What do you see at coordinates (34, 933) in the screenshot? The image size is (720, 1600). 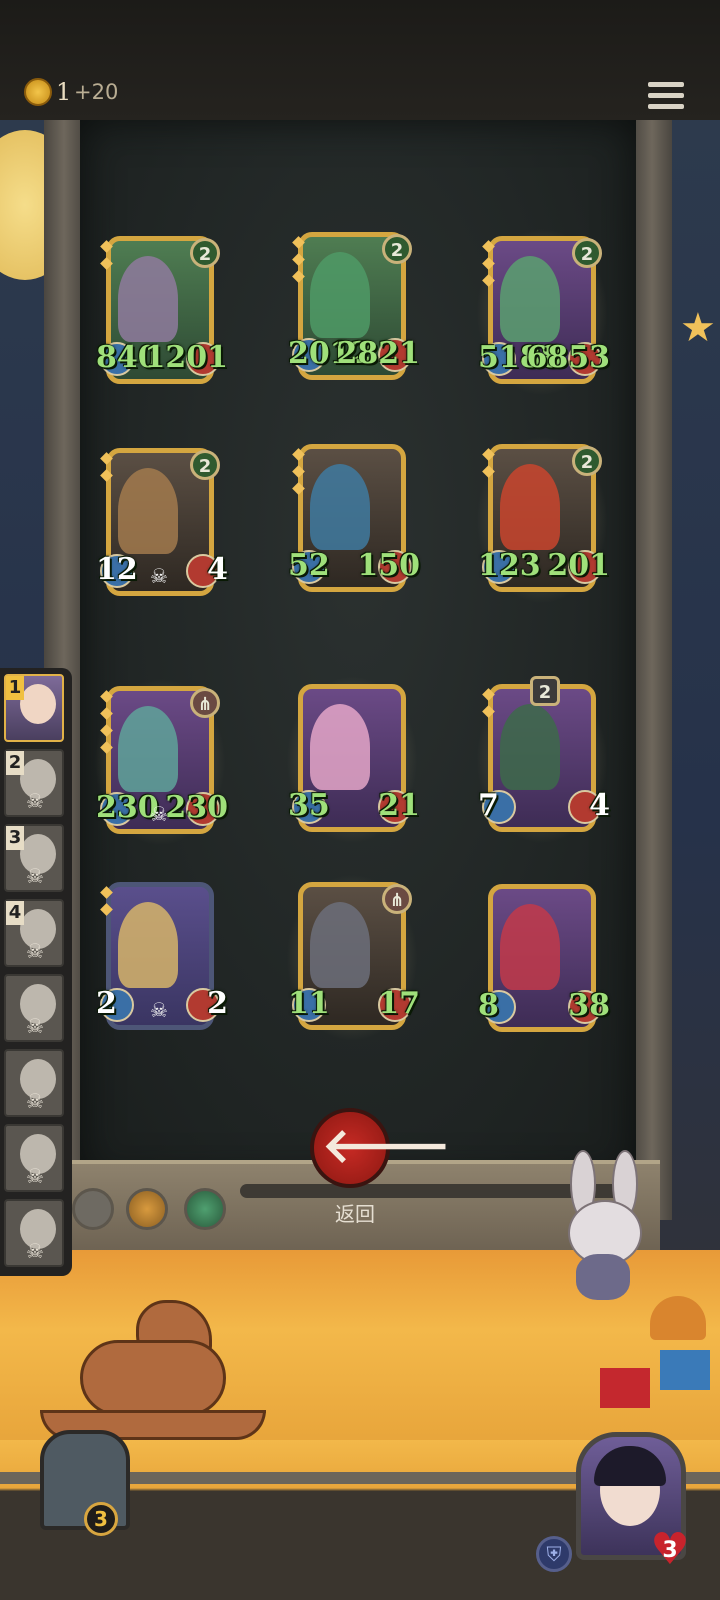 I see `player-list-item: 4 ☠` at bounding box center [34, 933].